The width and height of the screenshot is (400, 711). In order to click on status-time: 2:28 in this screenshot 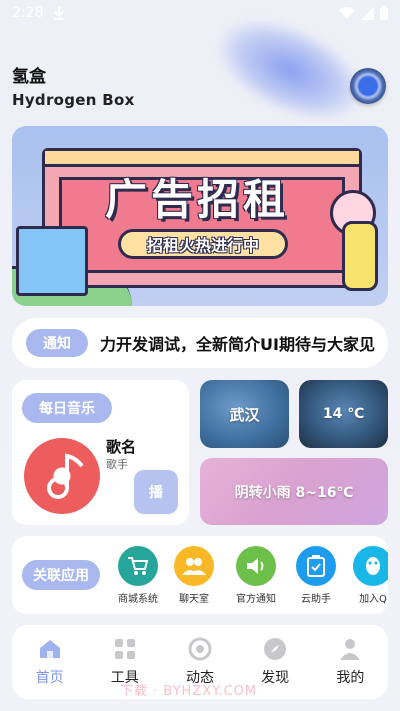, I will do `click(28, 13)`.